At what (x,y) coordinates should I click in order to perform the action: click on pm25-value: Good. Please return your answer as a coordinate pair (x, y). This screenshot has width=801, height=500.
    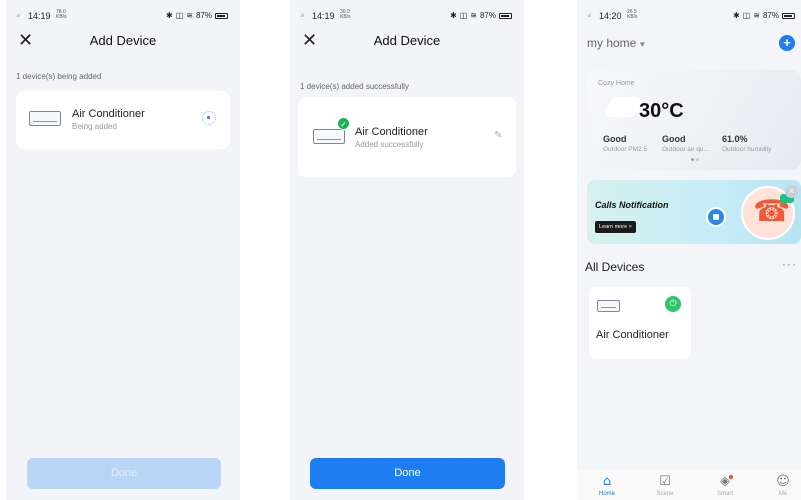
    Looking at the image, I should click on (615, 139).